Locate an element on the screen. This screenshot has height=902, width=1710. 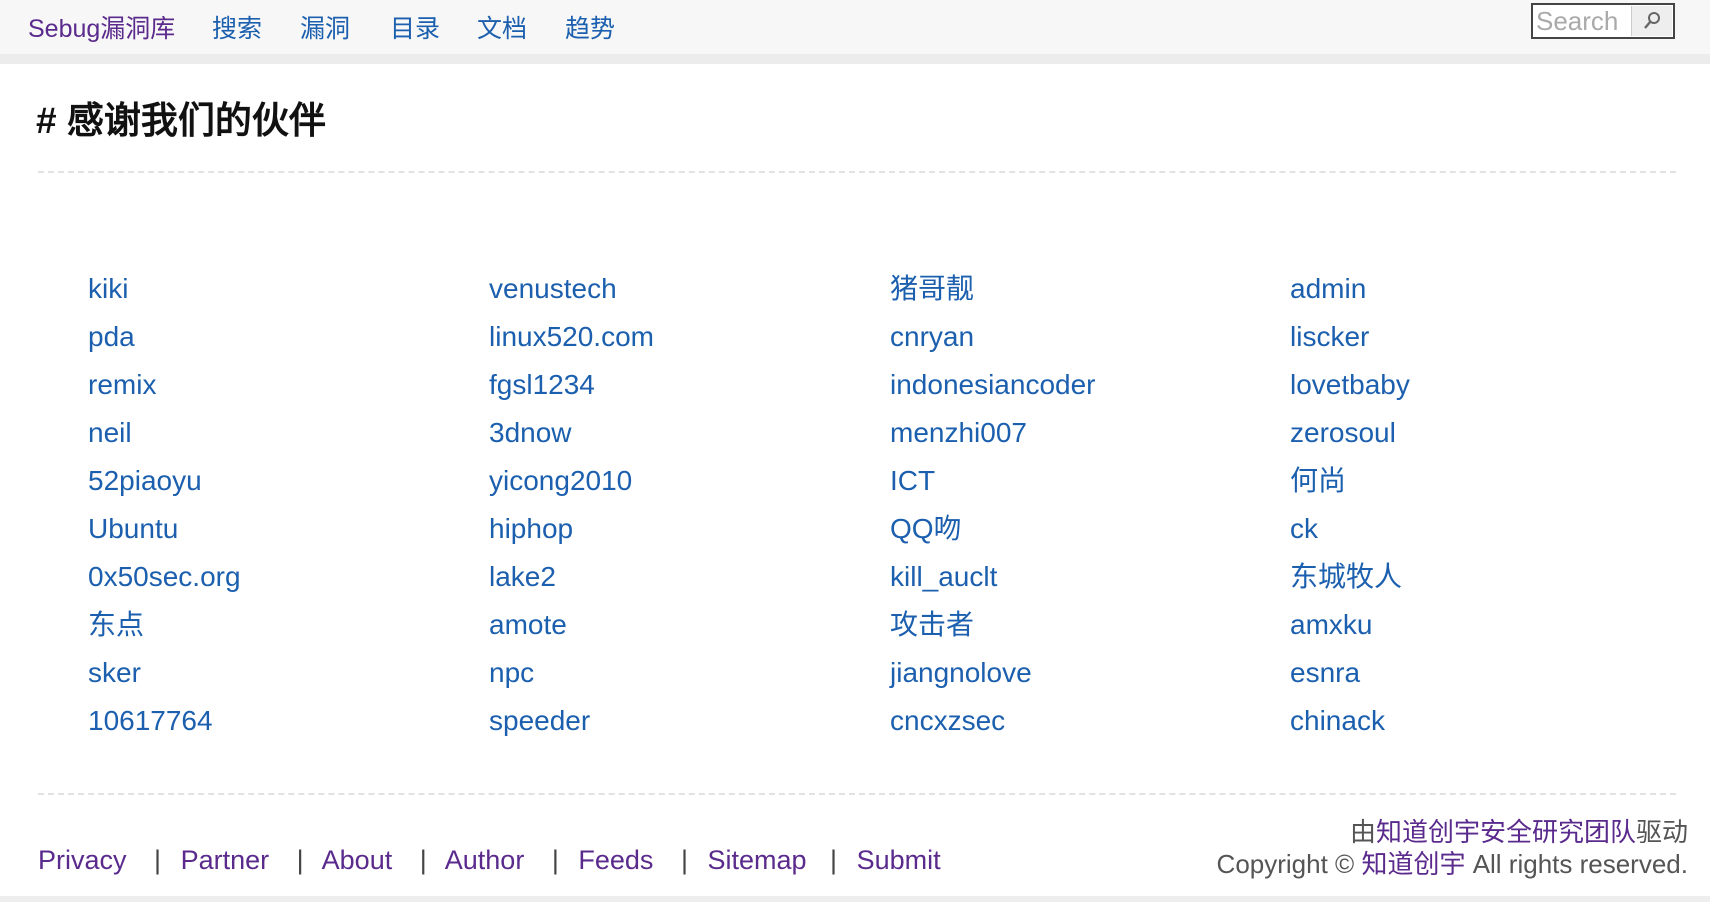
nav-item-documents: 文档 is located at coordinates (502, 27).